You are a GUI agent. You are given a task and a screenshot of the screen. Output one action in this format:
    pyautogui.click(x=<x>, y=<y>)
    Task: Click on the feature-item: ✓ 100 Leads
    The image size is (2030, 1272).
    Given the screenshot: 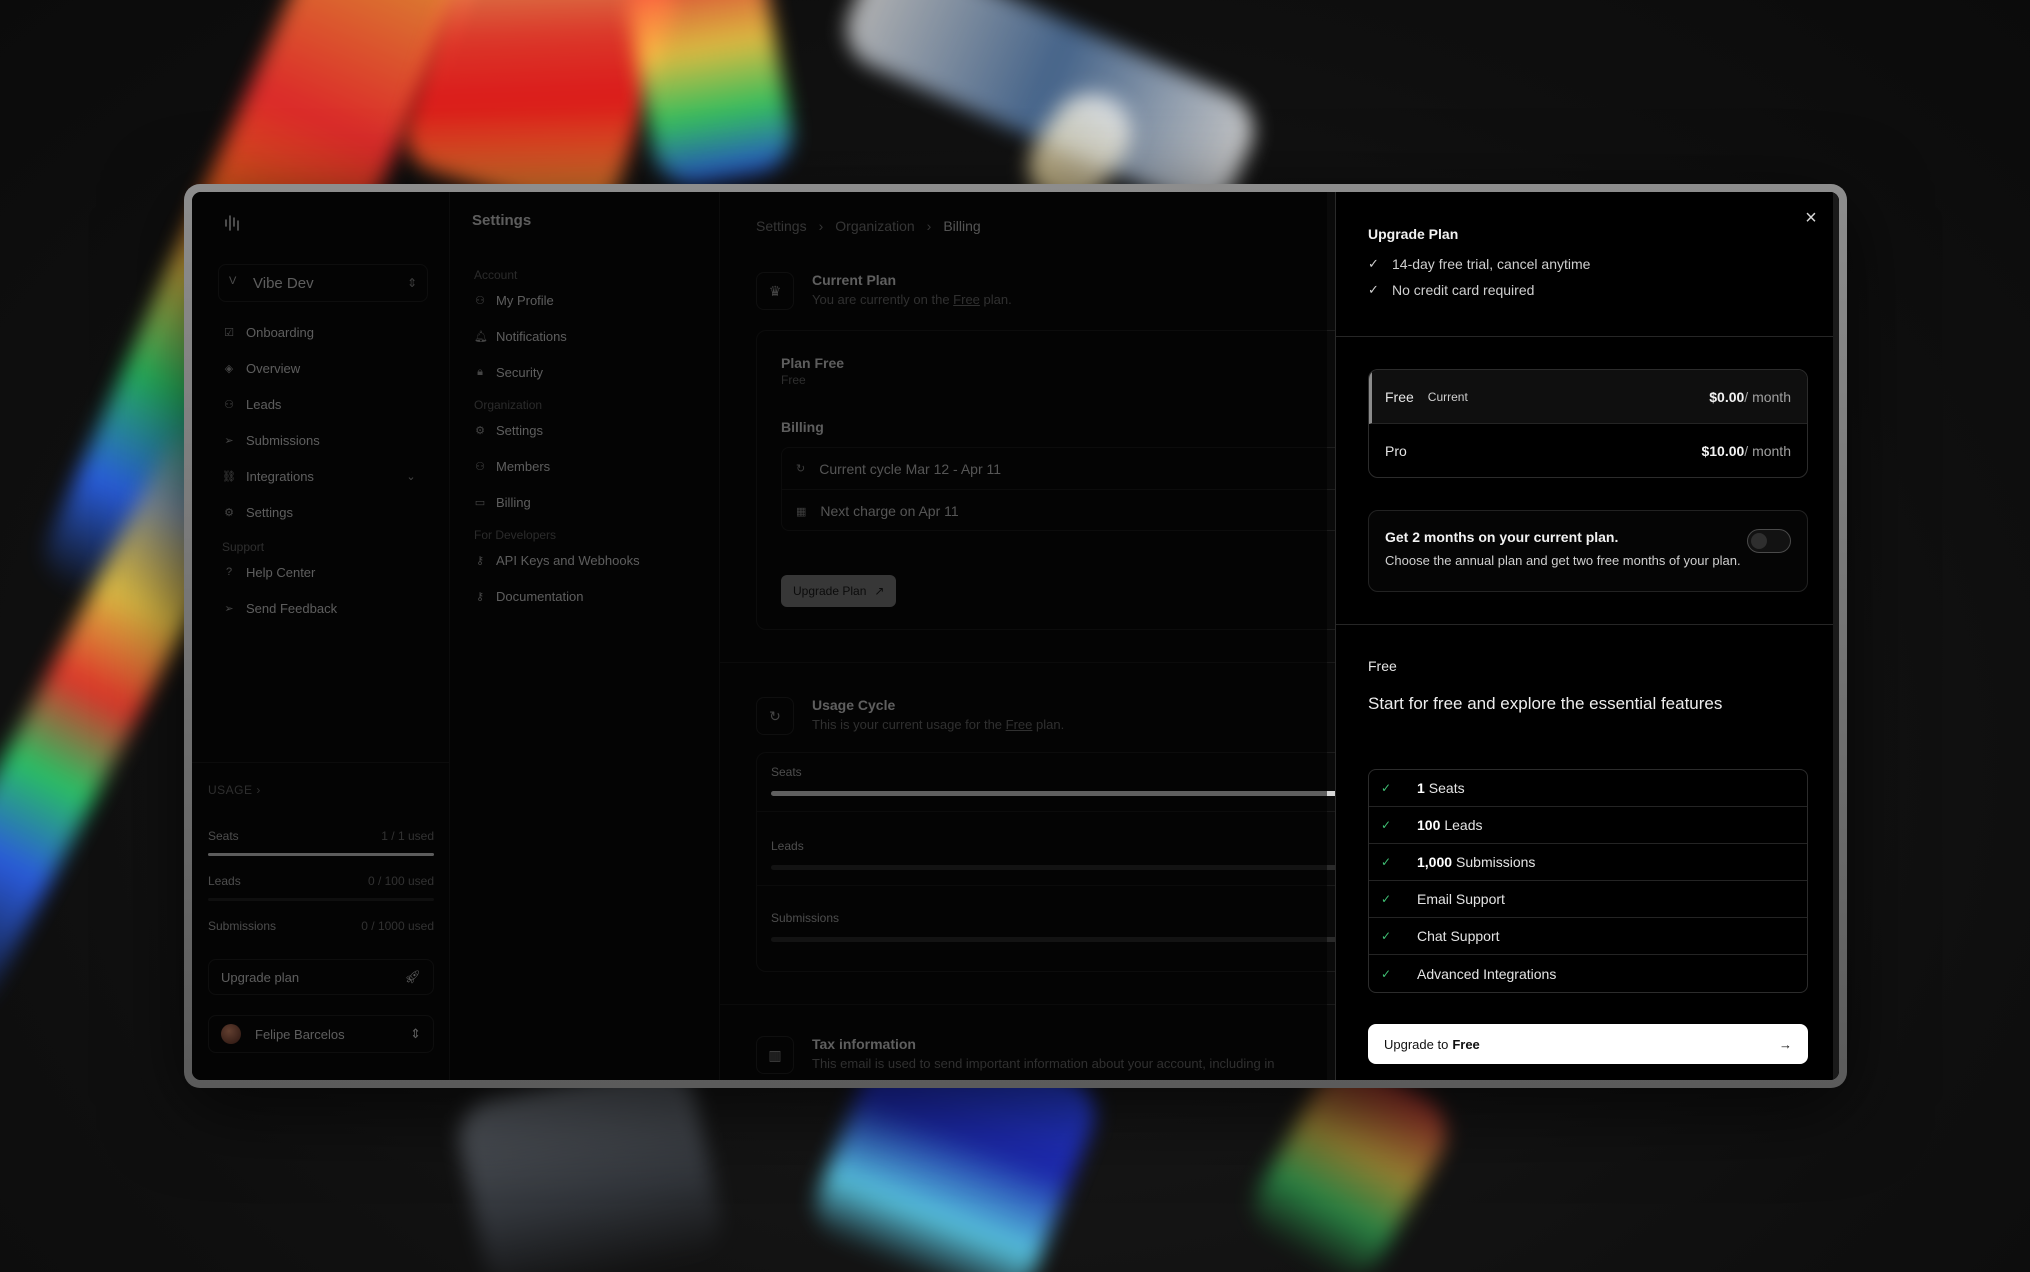 What is the action you would take?
    pyautogui.click(x=1588, y=825)
    